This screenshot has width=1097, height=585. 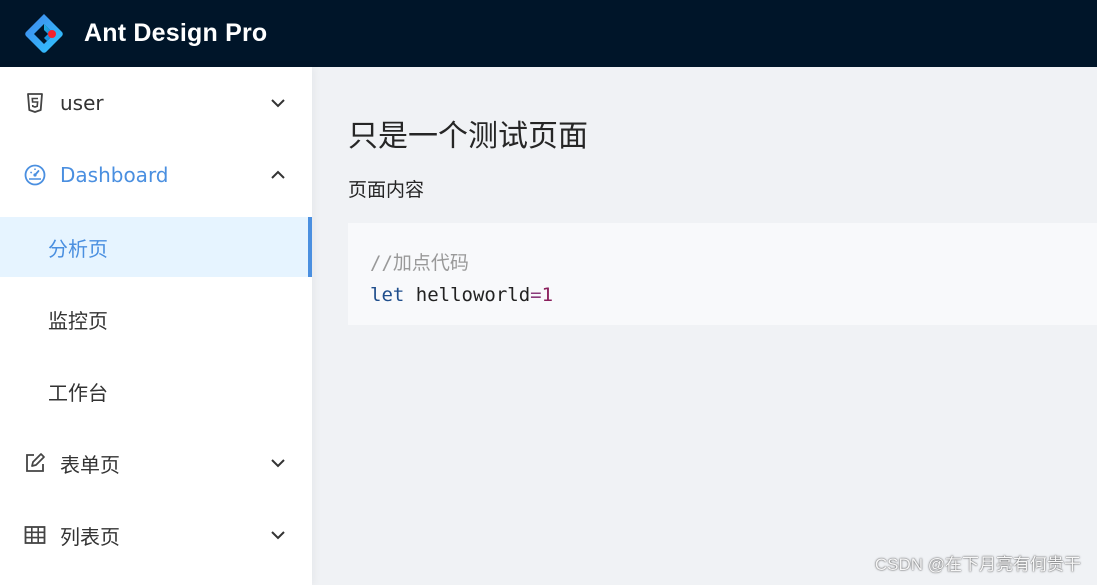 What do you see at coordinates (156, 535) in the screenshot?
I see `sidebar-item-list: 列表页` at bounding box center [156, 535].